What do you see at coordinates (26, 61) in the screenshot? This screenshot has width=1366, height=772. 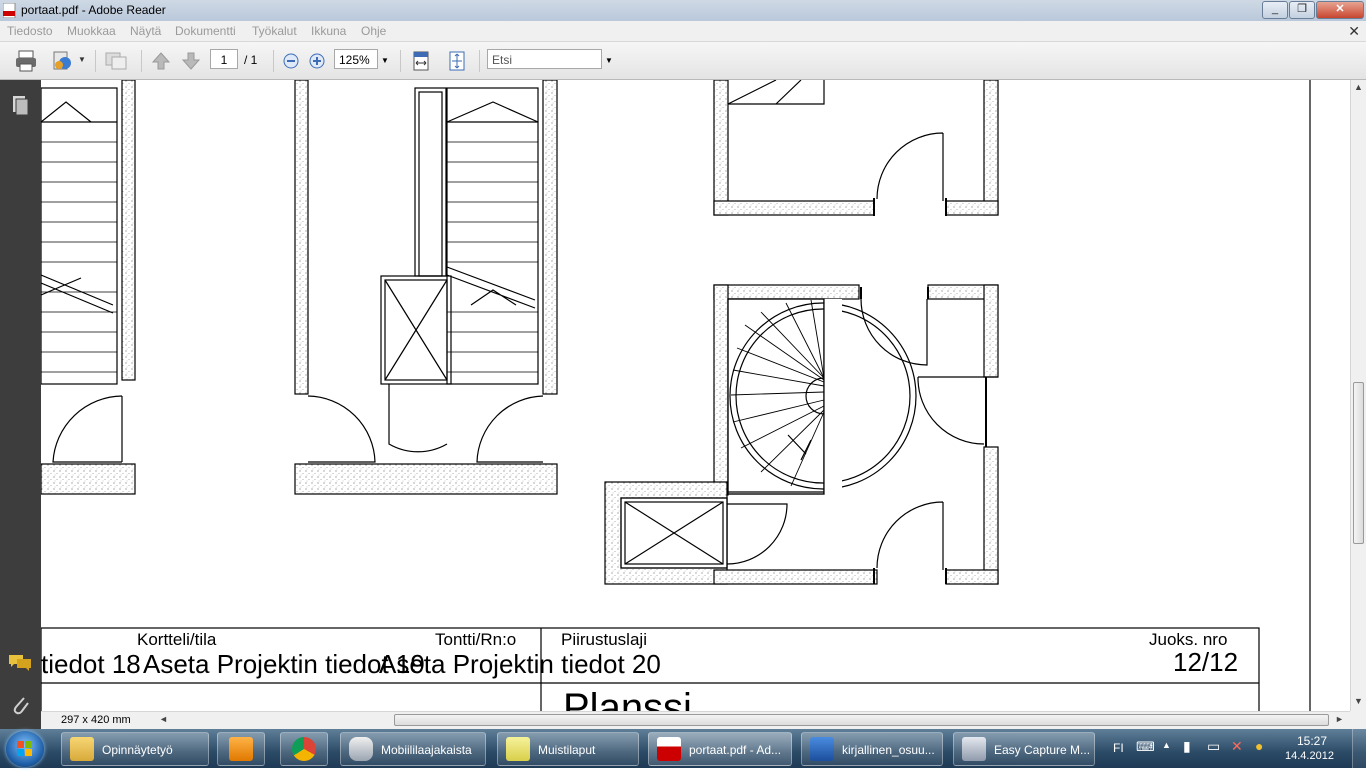 I see `print-icon` at bounding box center [26, 61].